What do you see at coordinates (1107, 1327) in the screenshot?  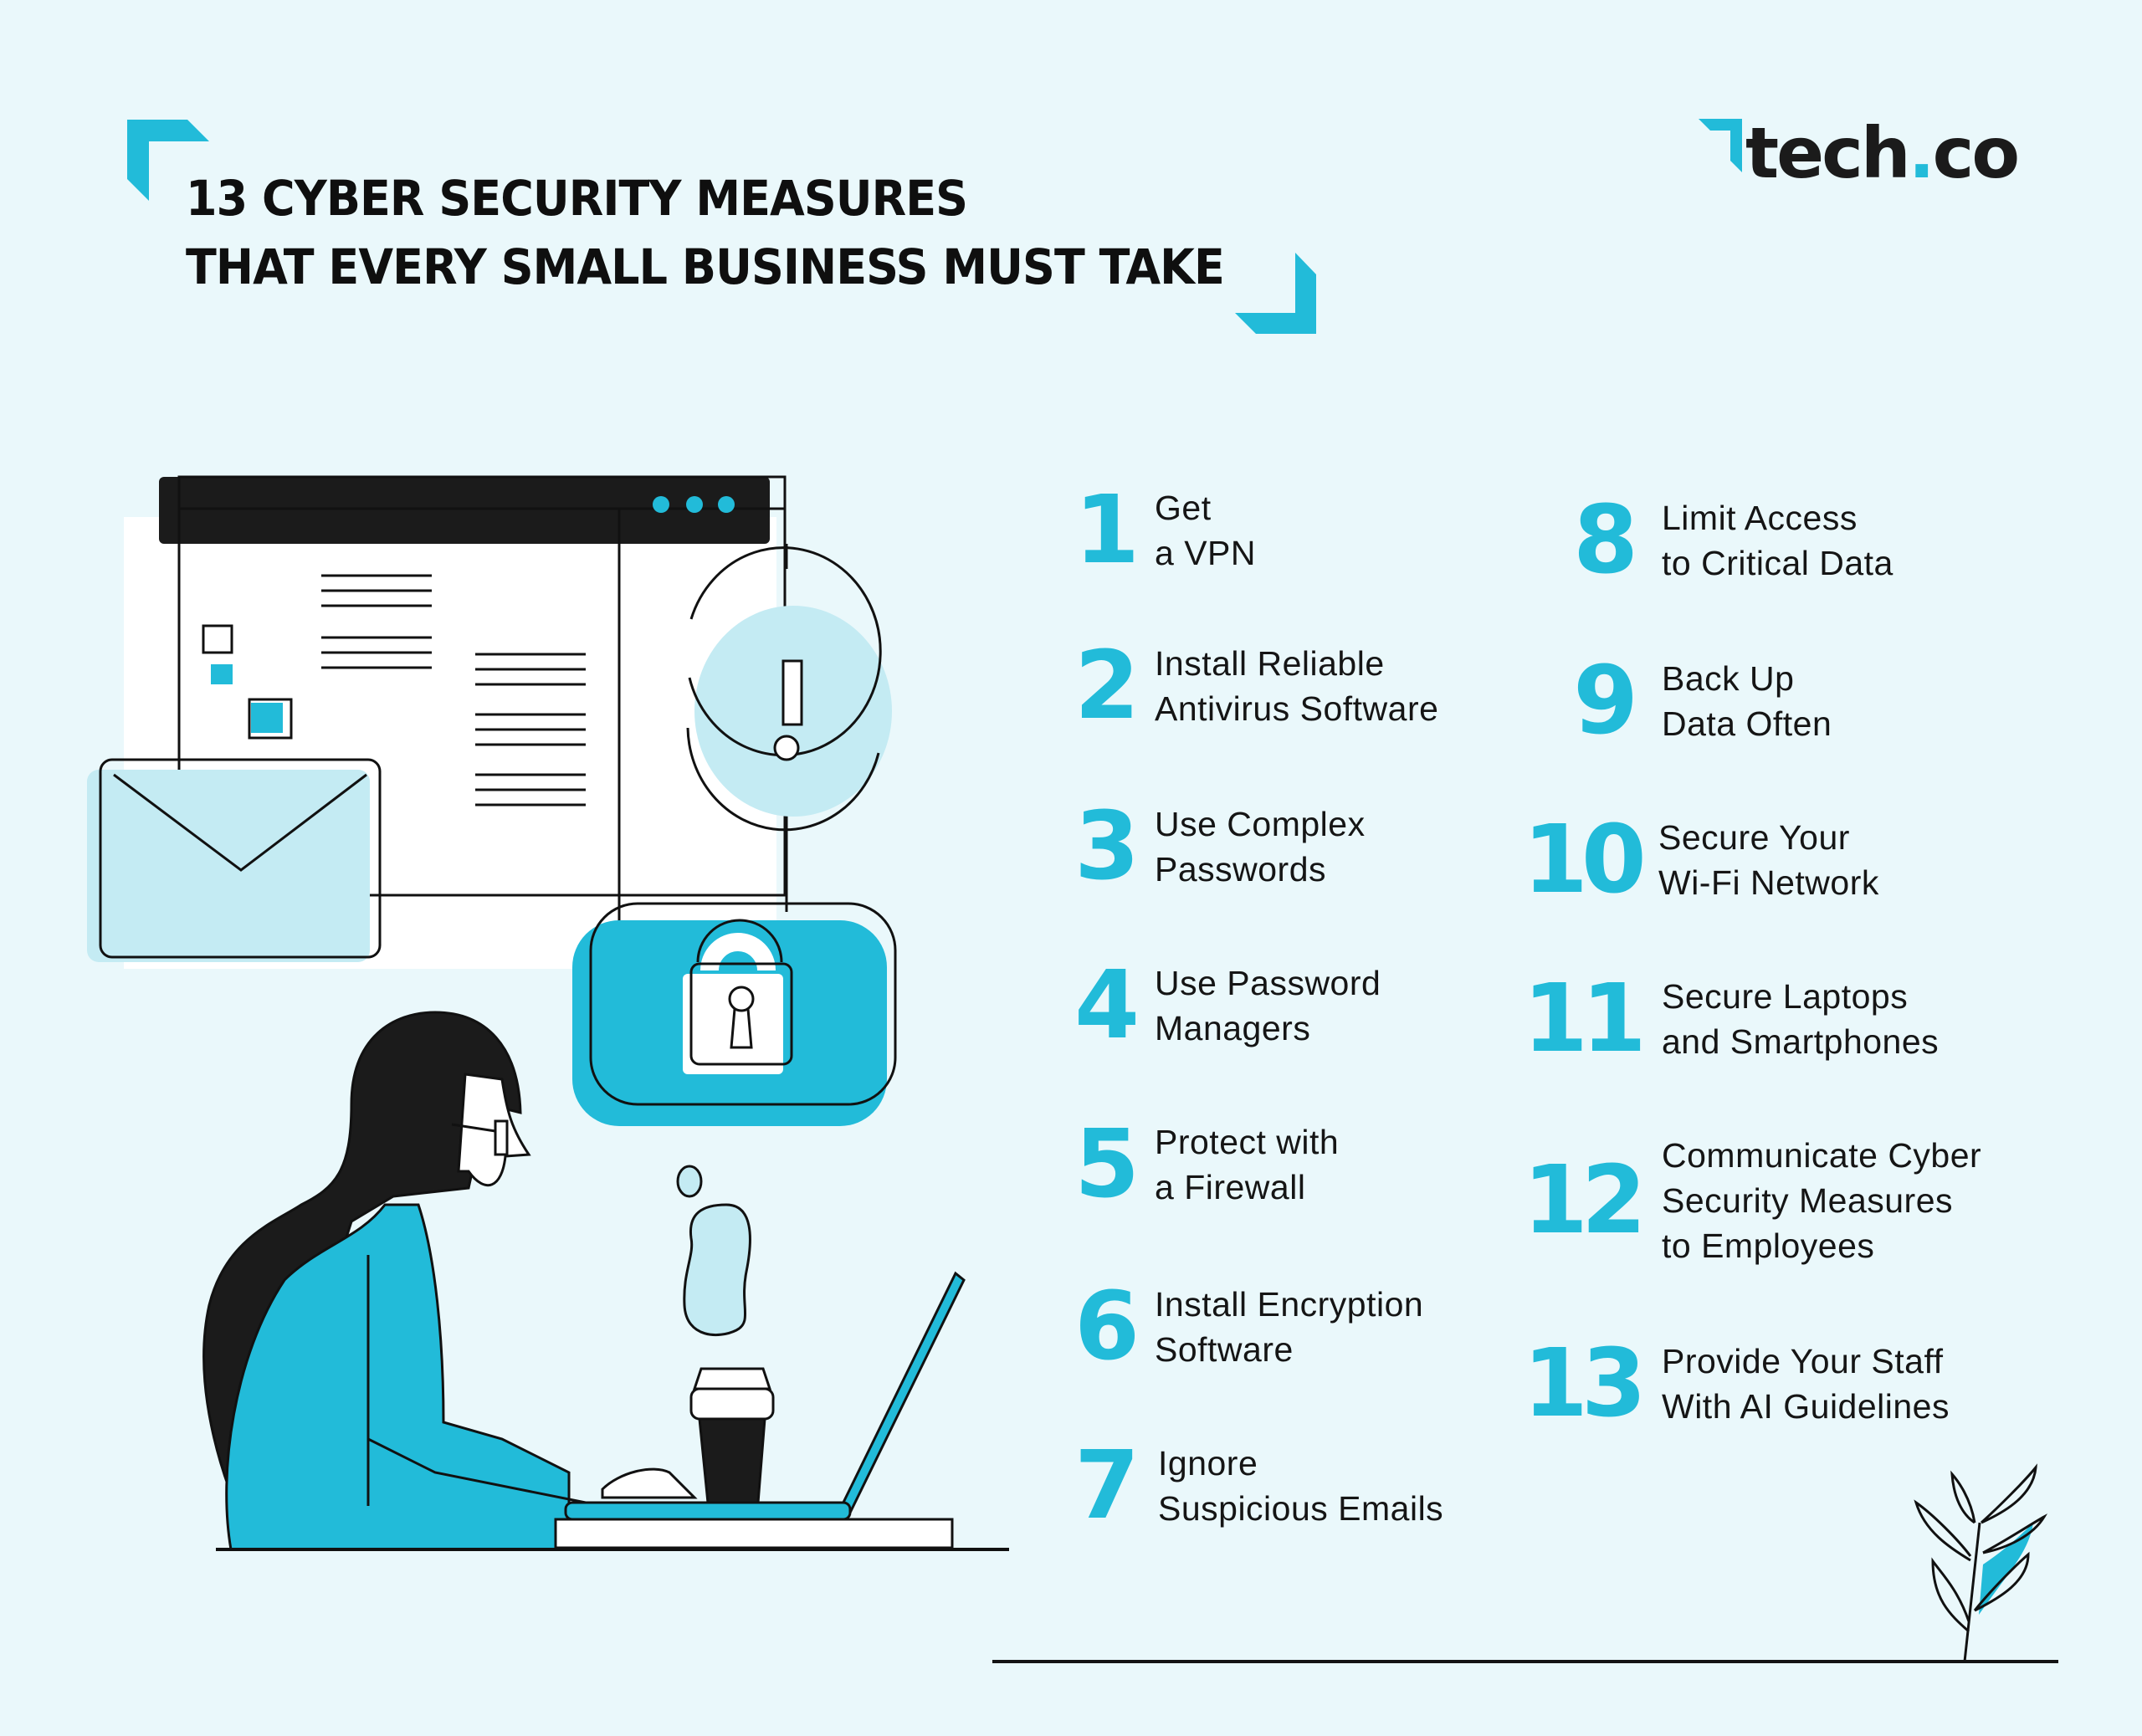 I see `item-number: 6` at bounding box center [1107, 1327].